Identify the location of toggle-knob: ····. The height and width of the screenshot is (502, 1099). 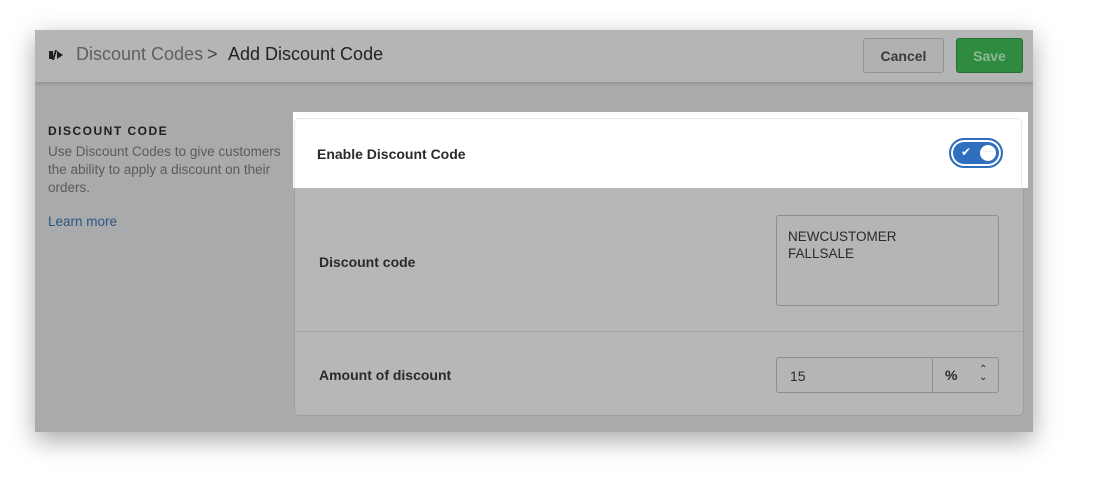
(988, 153).